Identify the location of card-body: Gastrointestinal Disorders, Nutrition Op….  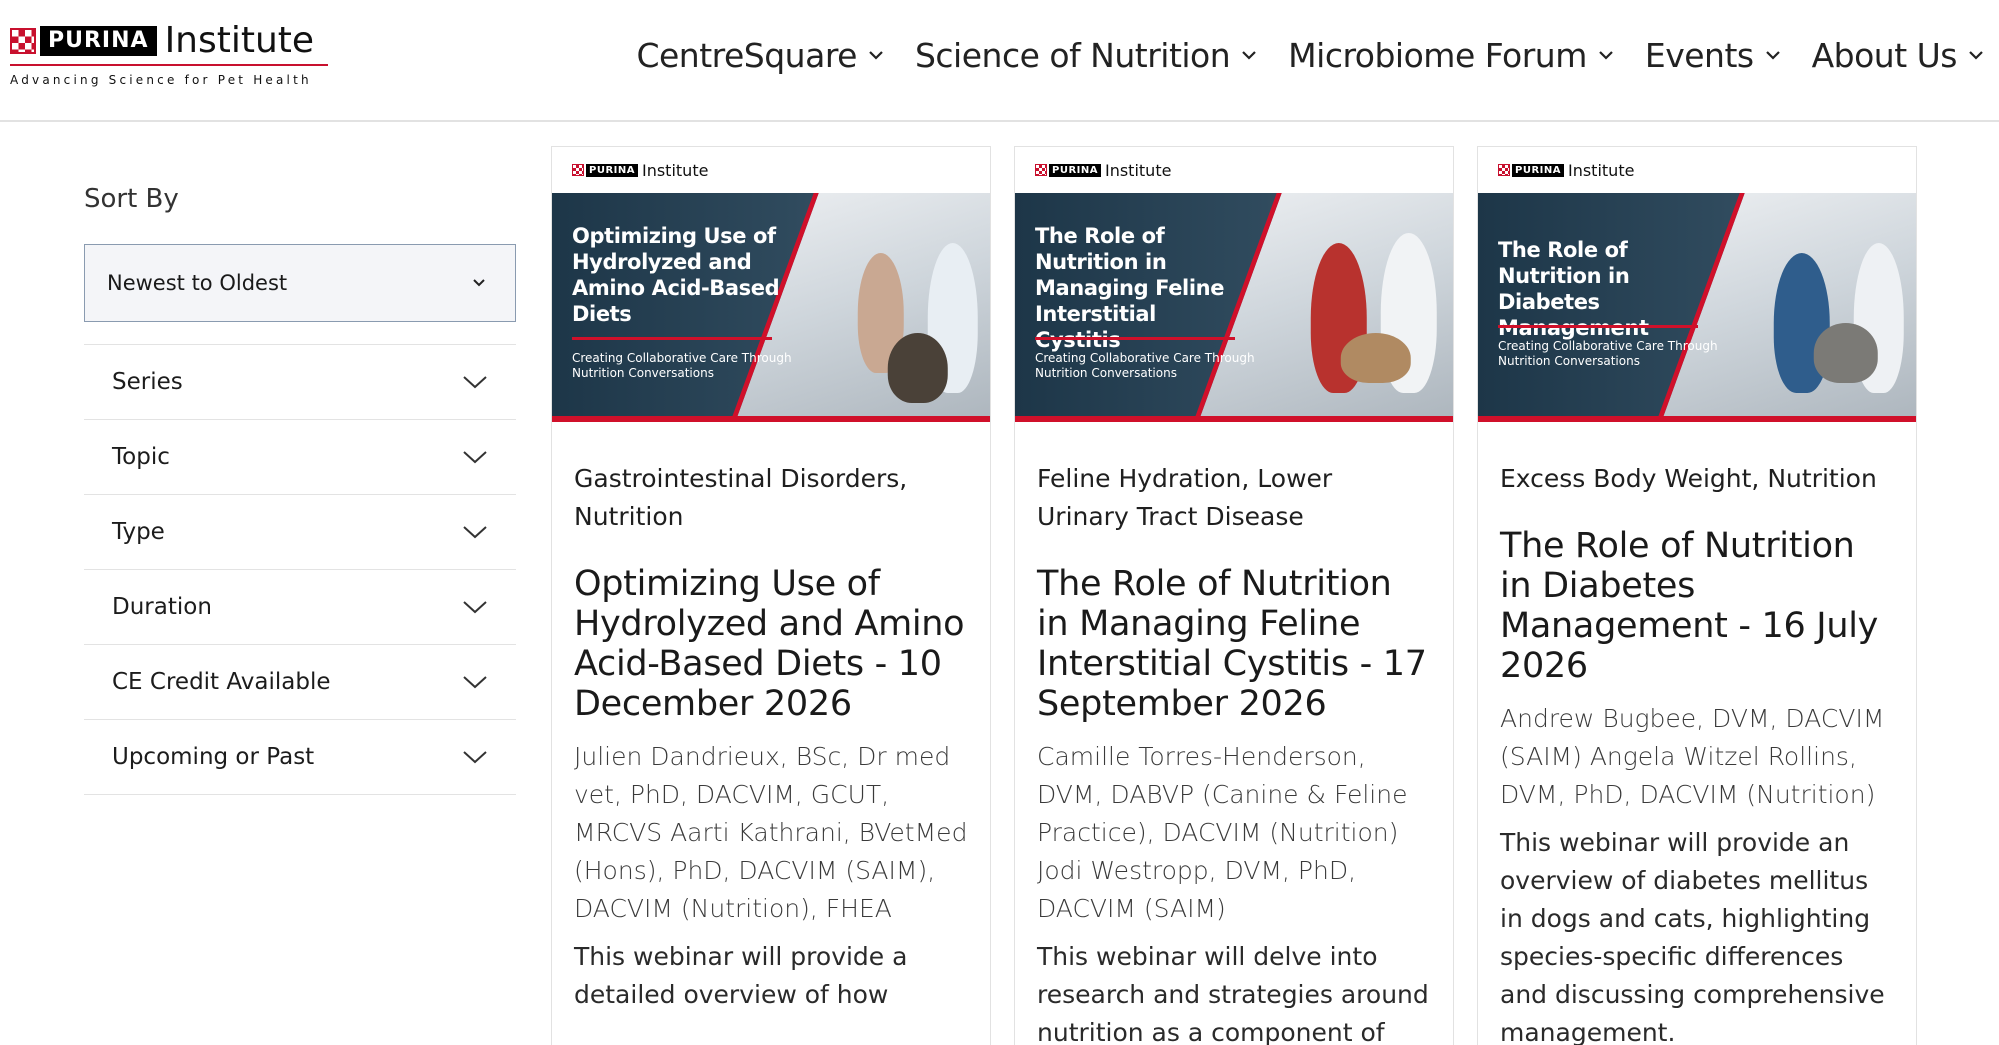
(771, 718).